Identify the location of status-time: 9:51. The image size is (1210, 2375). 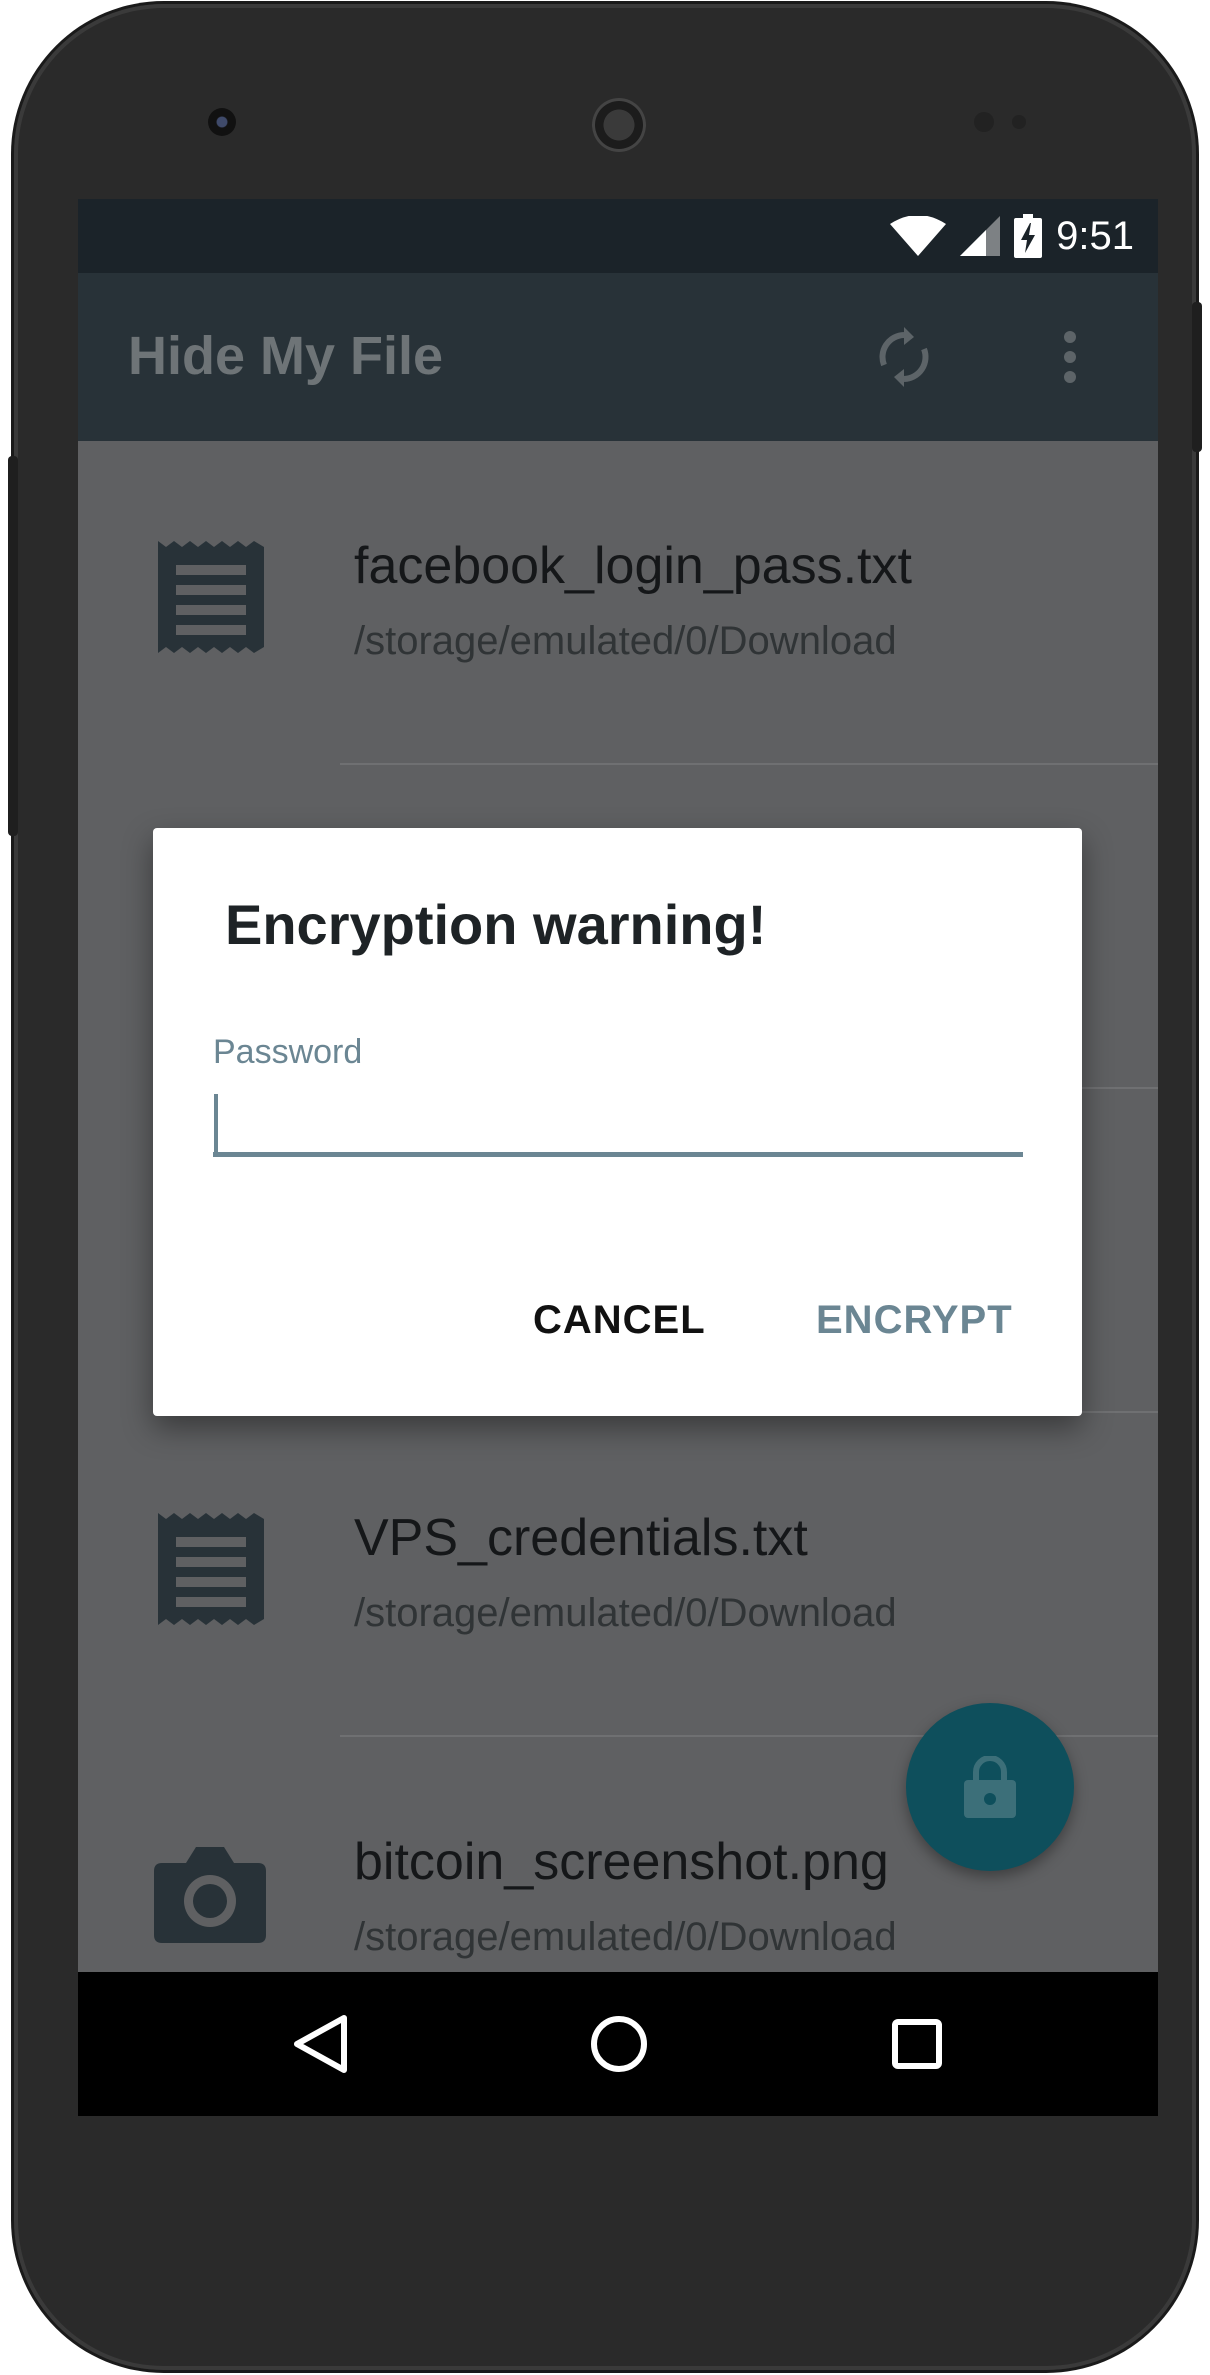
(1095, 235).